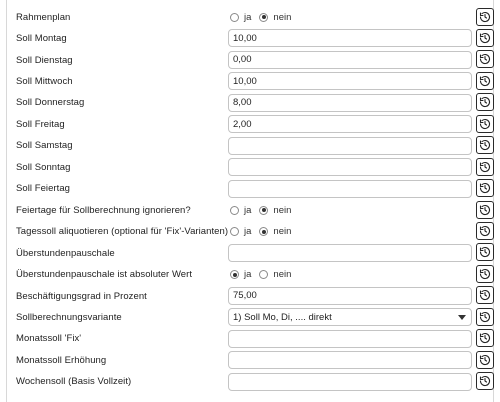 This screenshot has height=402, width=500. I want to click on label-wochensoll-basis-vollzeit: Wochensoll (Basis Vollzeit), so click(74, 382).